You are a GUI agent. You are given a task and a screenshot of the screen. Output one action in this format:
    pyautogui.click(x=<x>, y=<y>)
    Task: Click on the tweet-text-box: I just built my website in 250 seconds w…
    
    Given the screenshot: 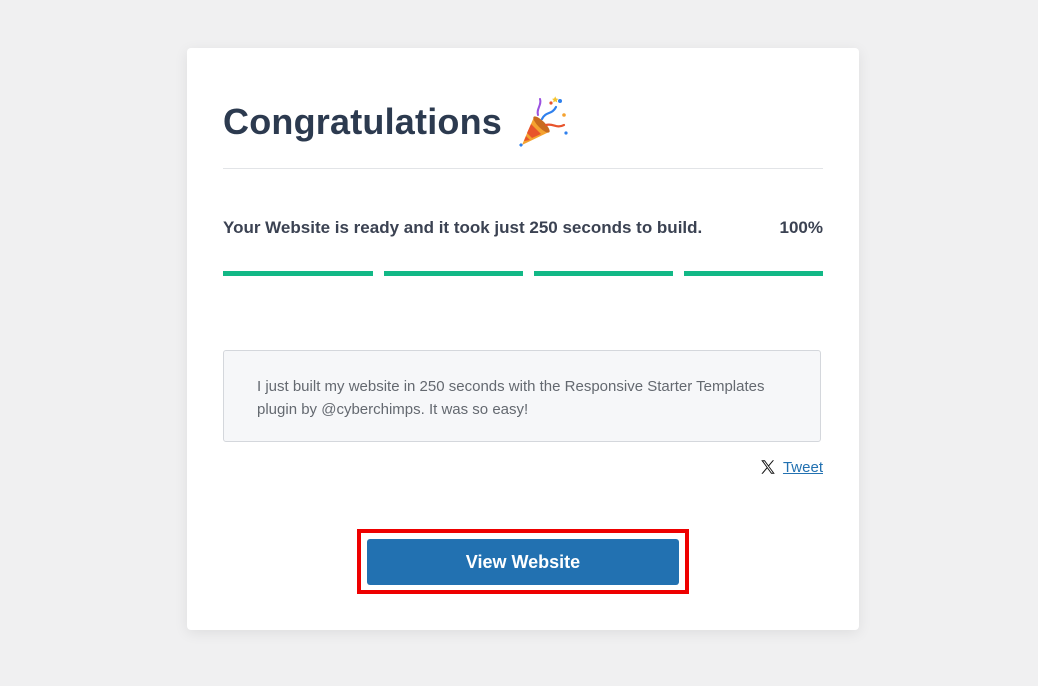 What is the action you would take?
    pyautogui.click(x=522, y=396)
    